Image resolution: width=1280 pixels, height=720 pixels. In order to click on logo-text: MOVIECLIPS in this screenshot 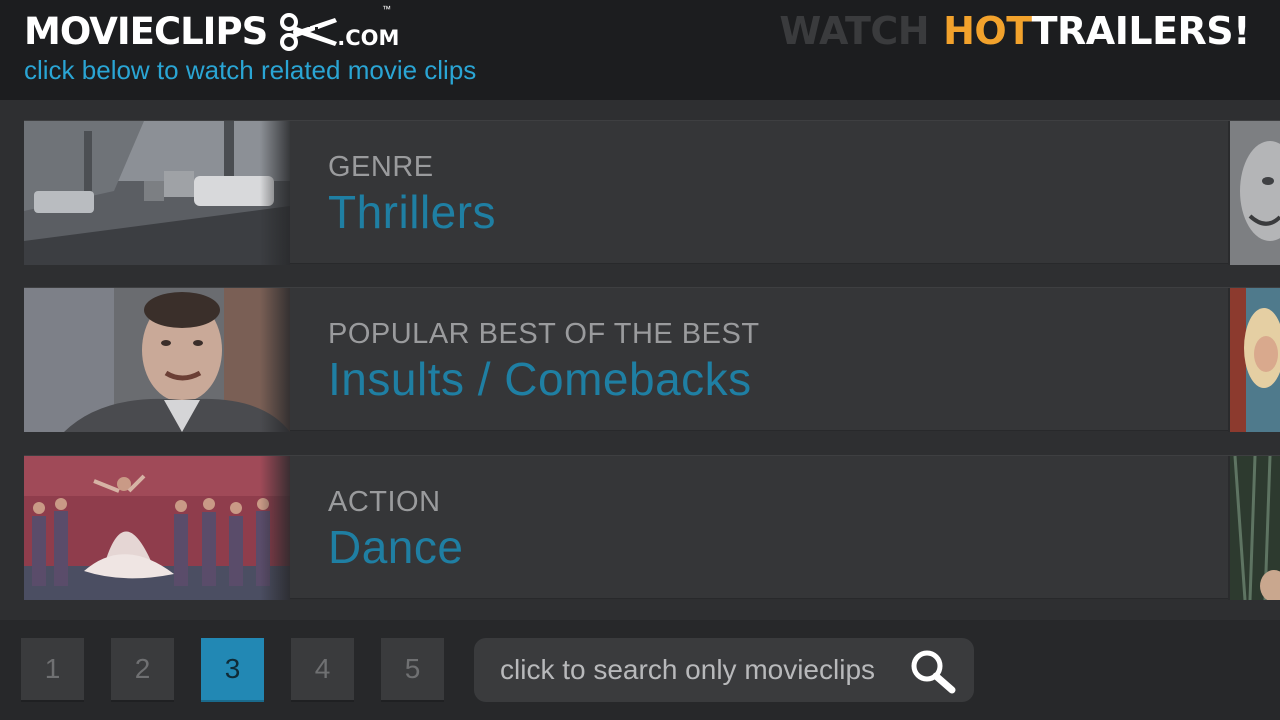, I will do `click(146, 31)`.